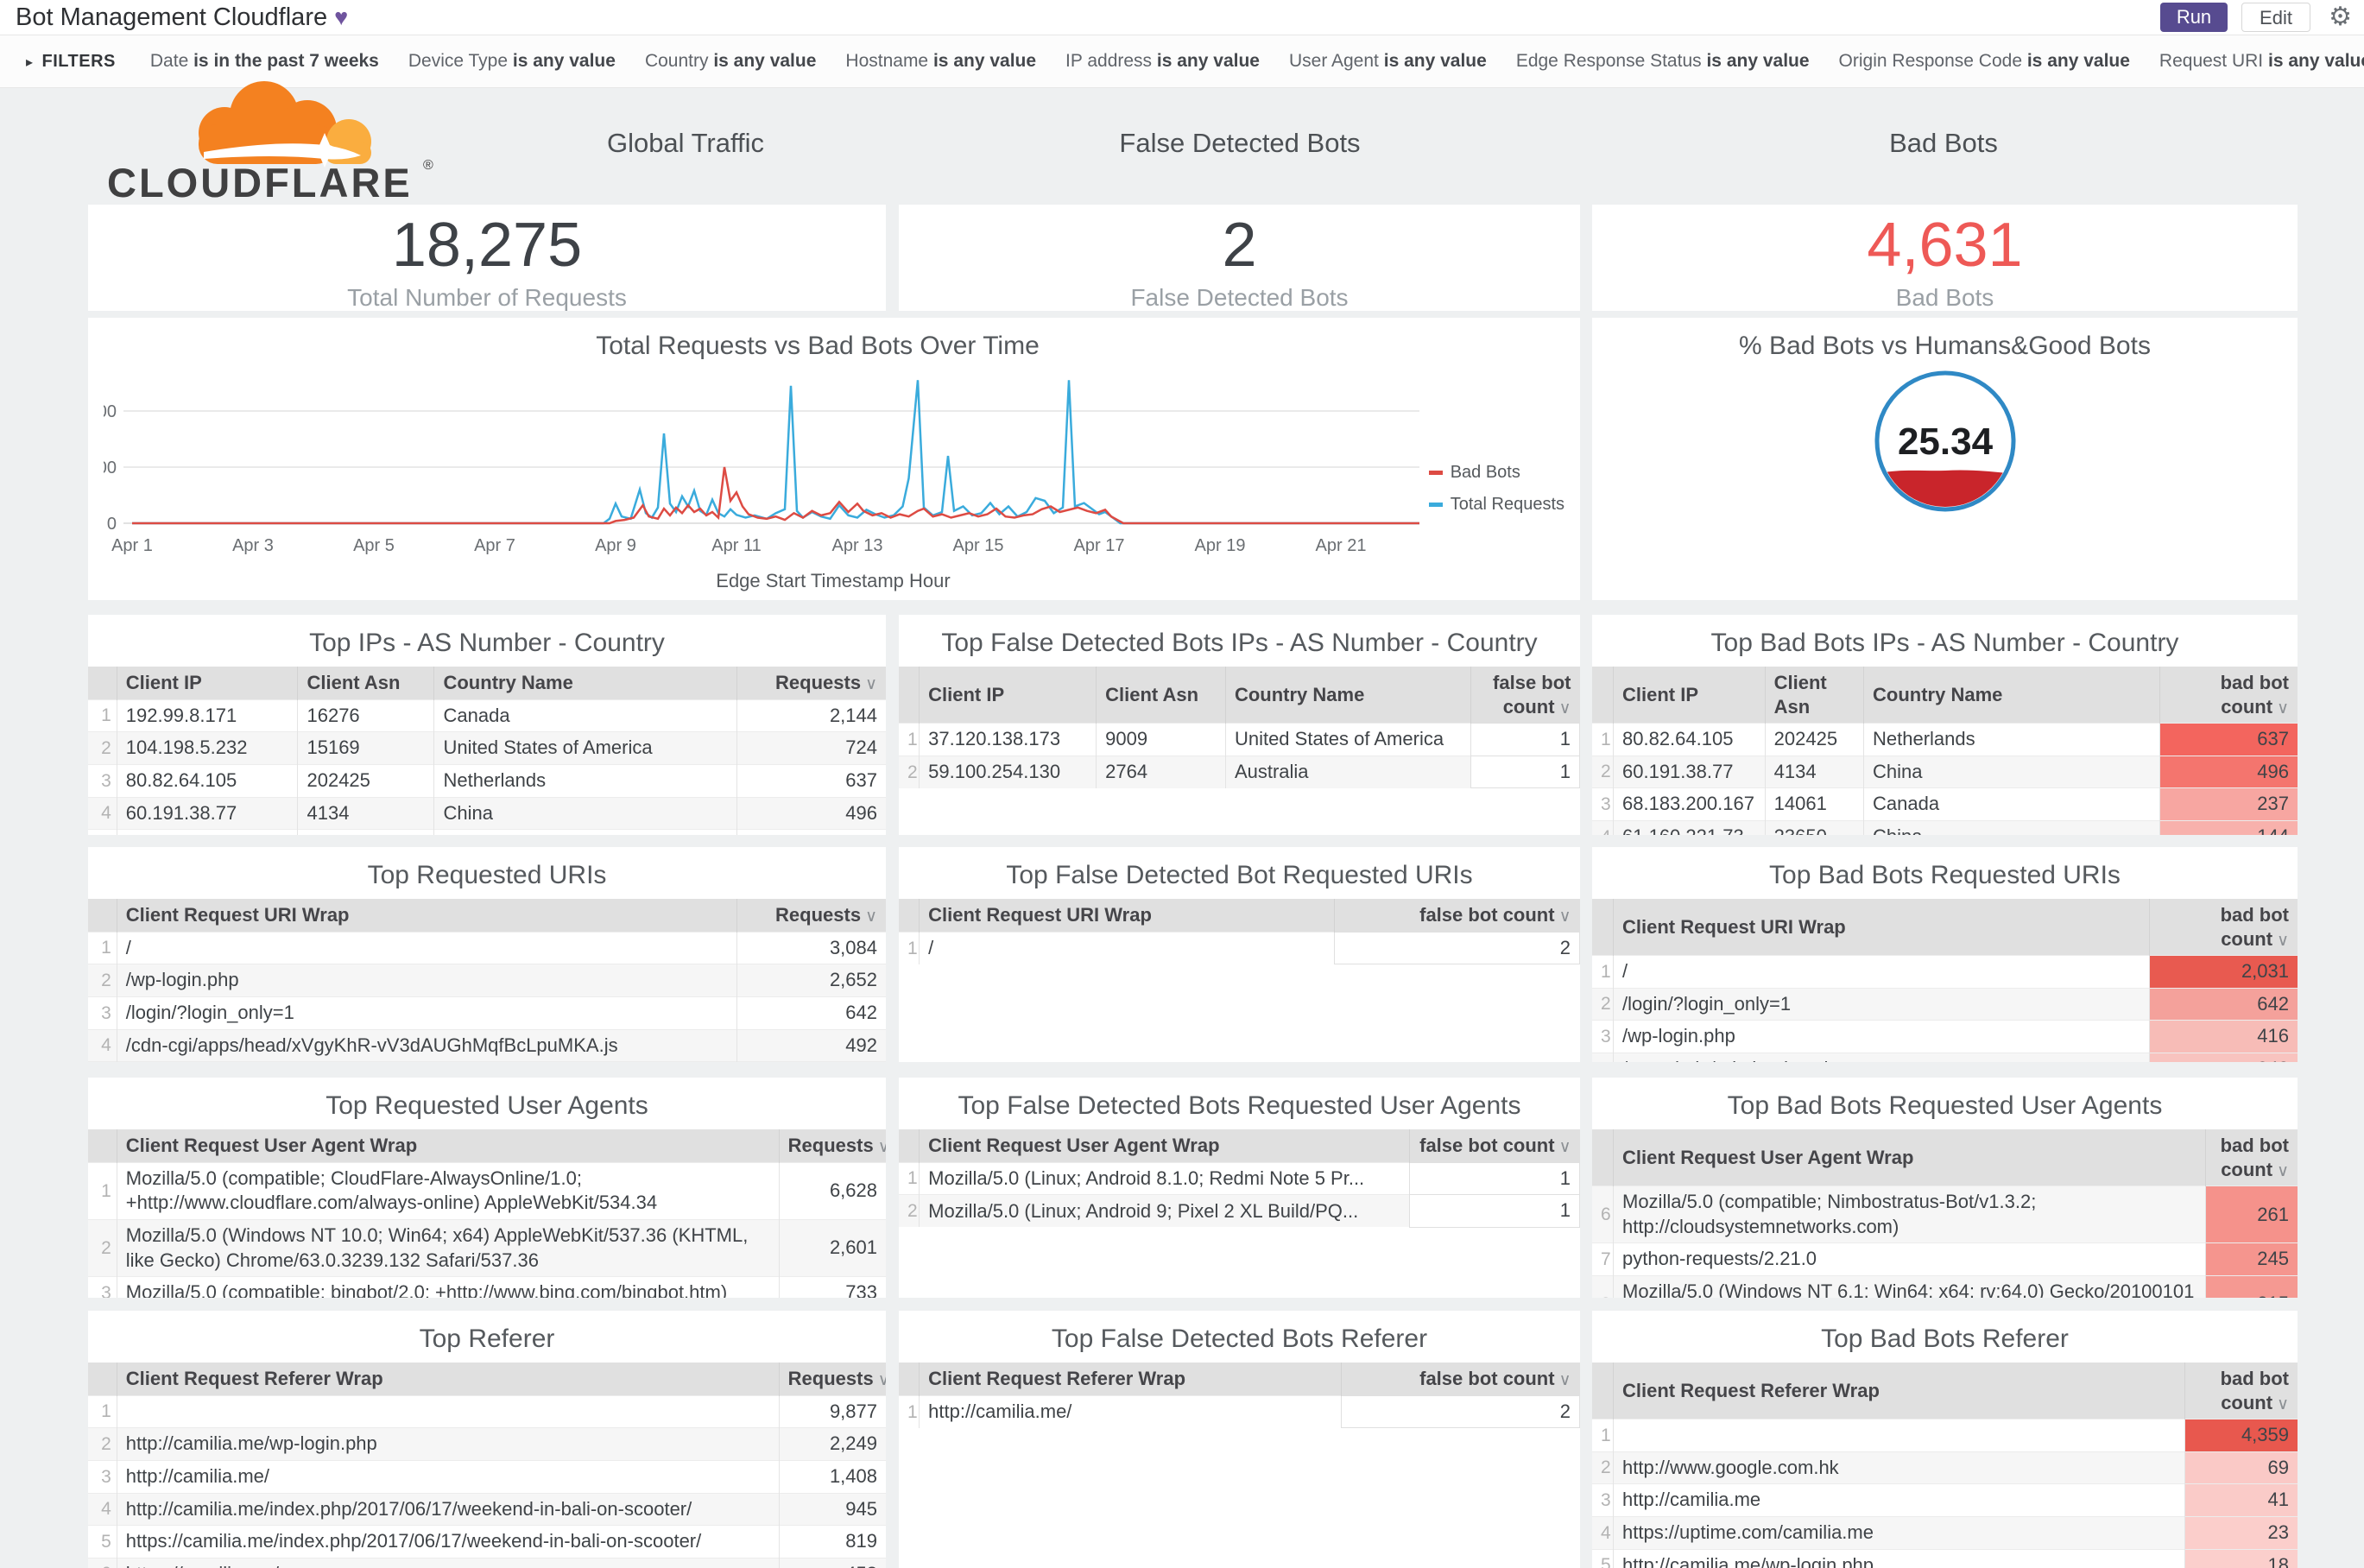 The image size is (2364, 1568). What do you see at coordinates (2223, 1004) in the screenshot?
I see `table-cell: 642` at bounding box center [2223, 1004].